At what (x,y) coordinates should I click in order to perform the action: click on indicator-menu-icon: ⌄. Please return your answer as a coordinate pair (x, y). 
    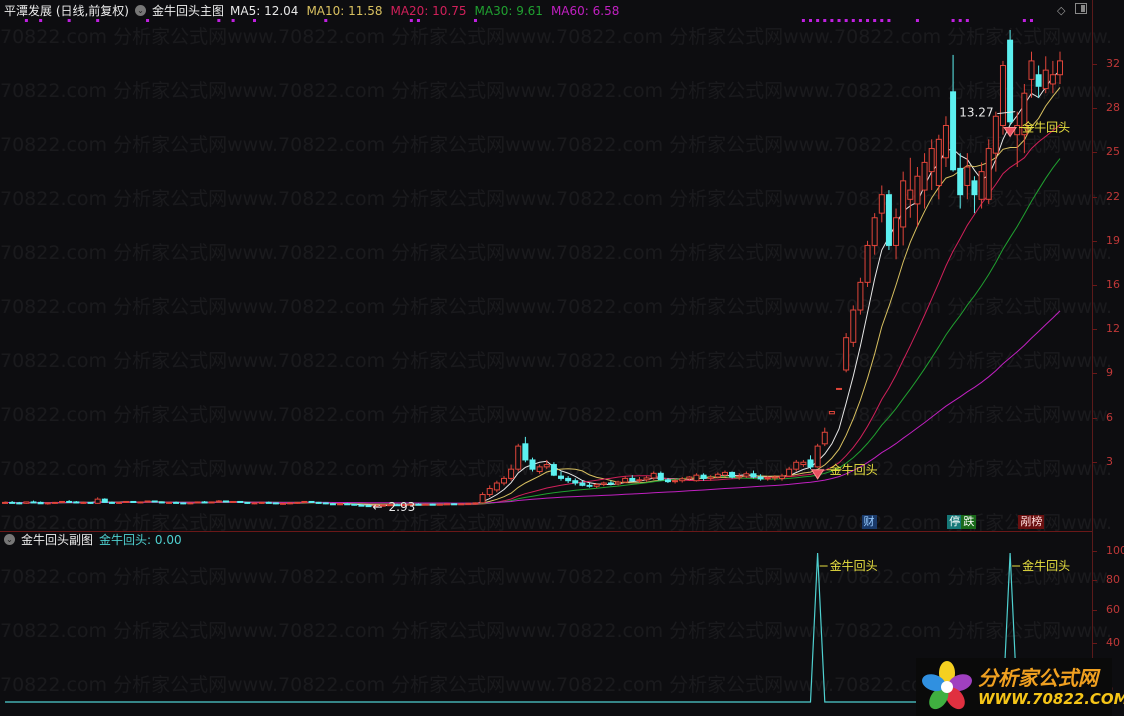
    Looking at the image, I should click on (140, 10).